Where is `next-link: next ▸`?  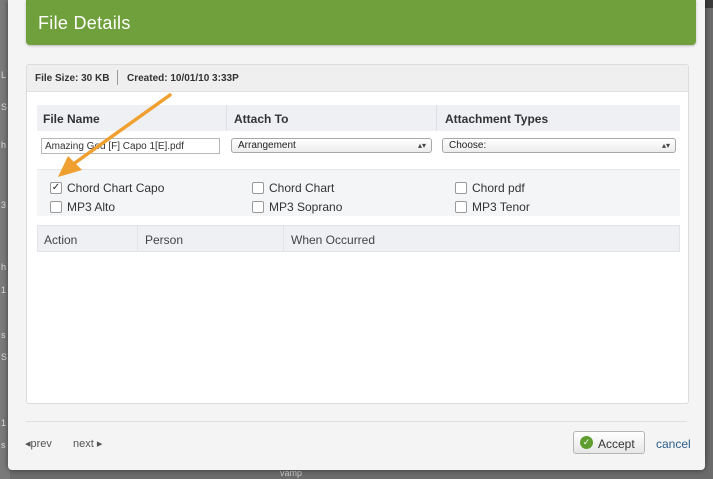
next-link: next ▸ is located at coordinates (87, 443).